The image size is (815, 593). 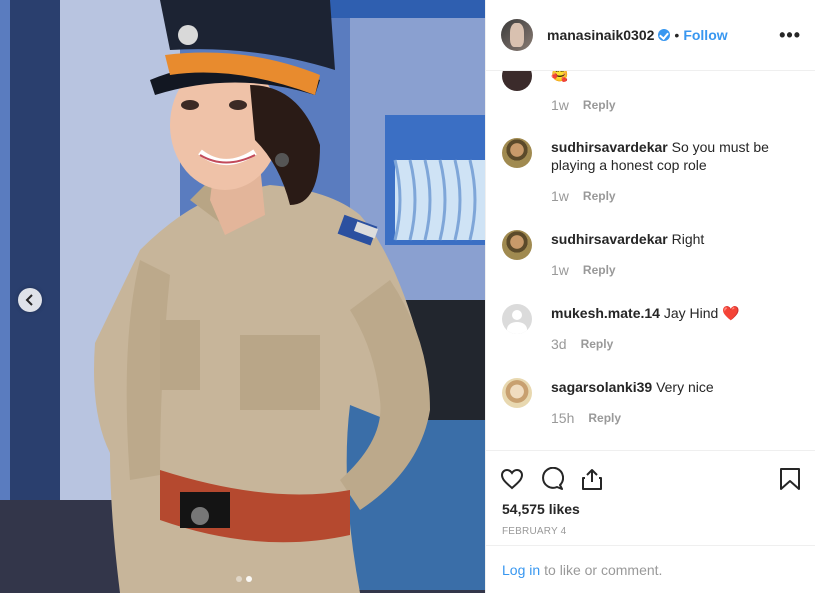 What do you see at coordinates (603, 569) in the screenshot?
I see `login-prompt: to like or comment.` at bounding box center [603, 569].